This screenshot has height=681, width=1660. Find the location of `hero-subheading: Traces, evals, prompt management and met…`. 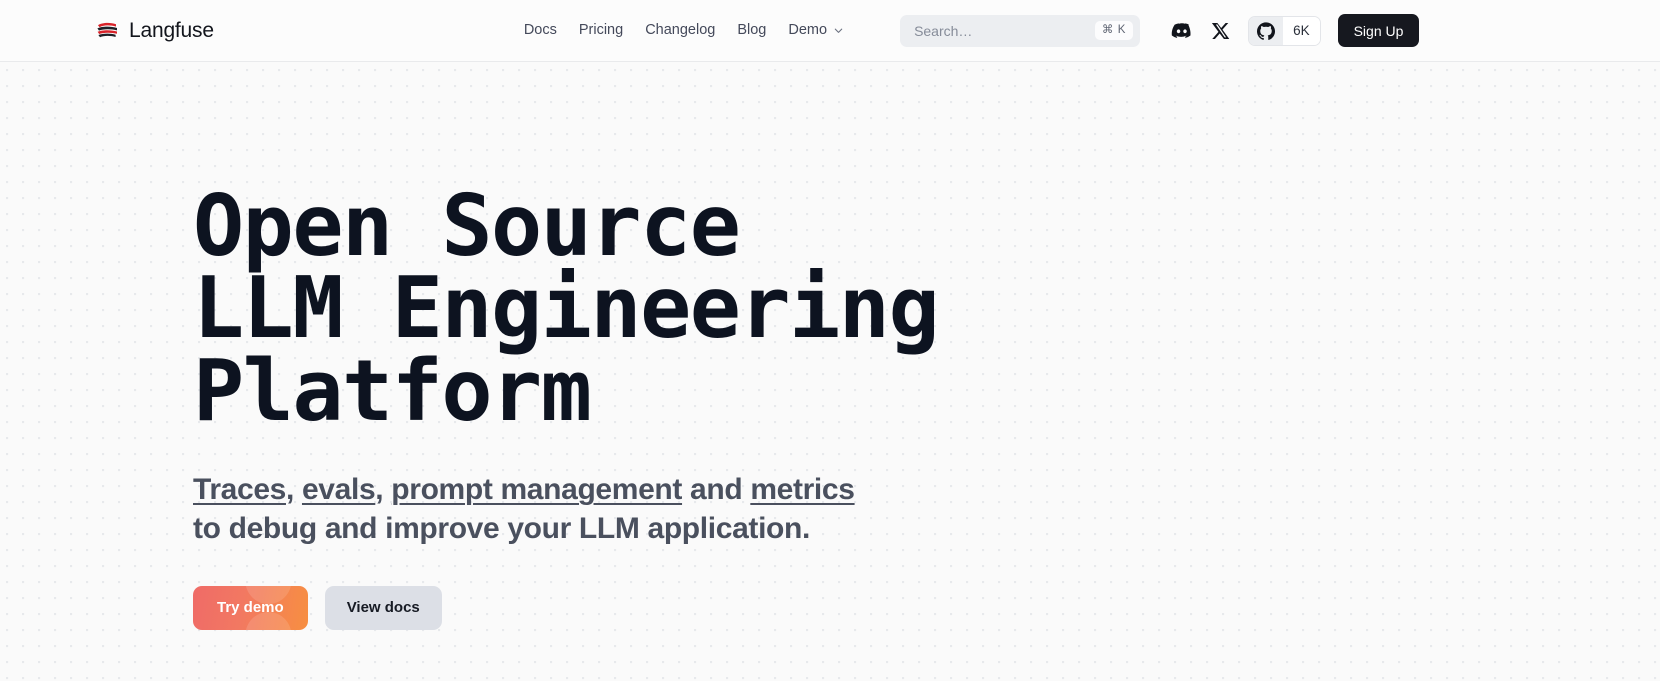

hero-subheading: Traces, evals, prompt management and met… is located at coordinates (926, 509).